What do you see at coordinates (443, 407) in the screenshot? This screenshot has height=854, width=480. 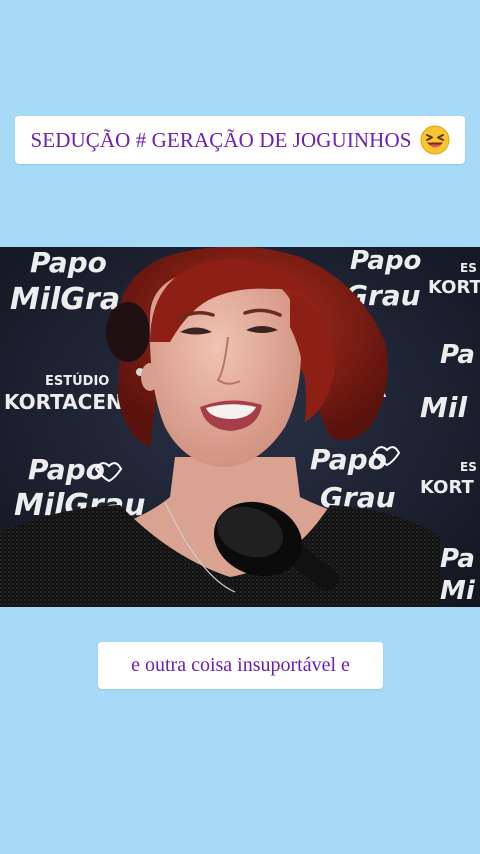 I see `svg-text: Mil` at bounding box center [443, 407].